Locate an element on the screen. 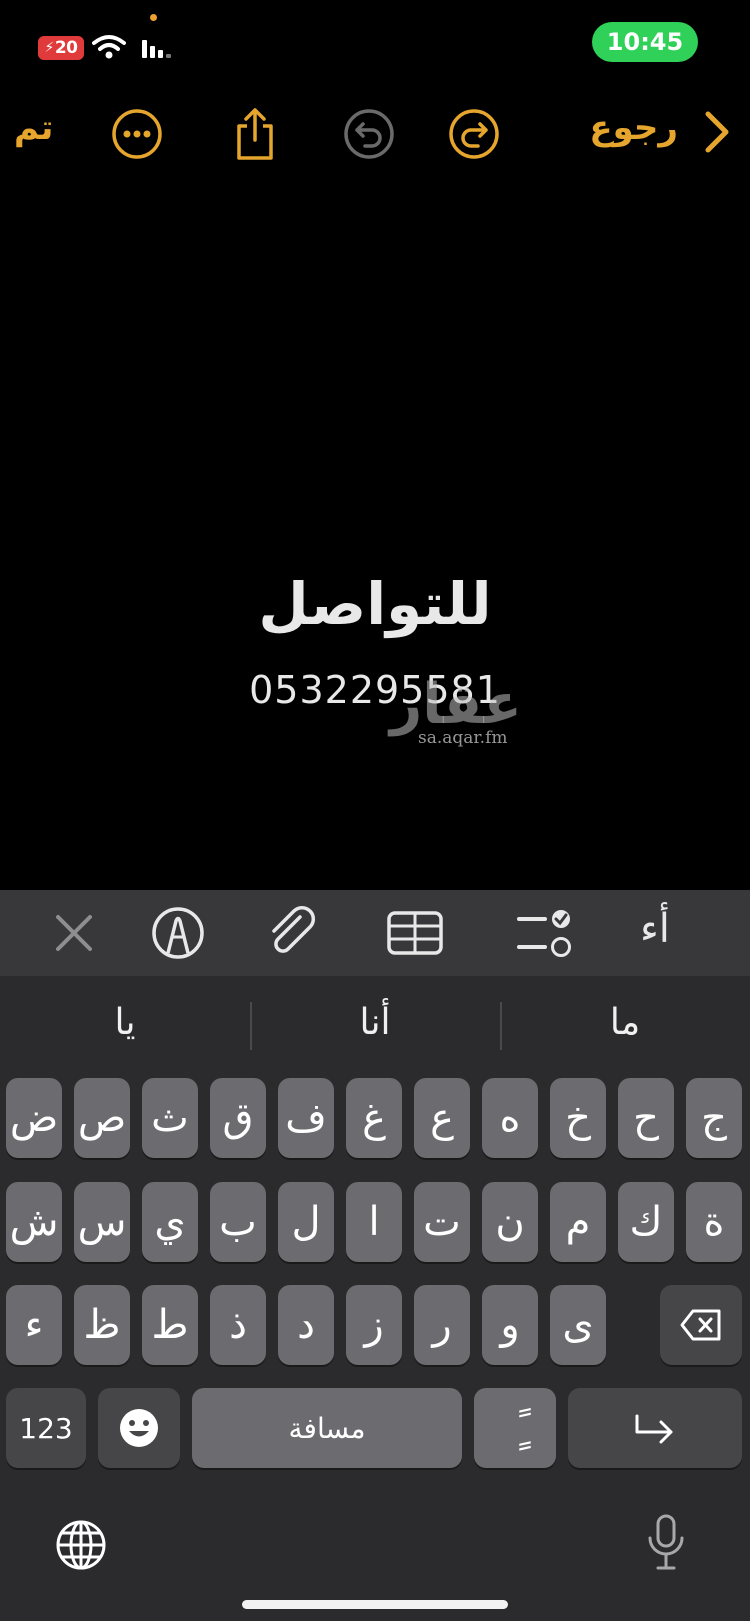 This screenshot has width=750, height=1621. diacritics-key: ًٍ is located at coordinates (515, 1428).